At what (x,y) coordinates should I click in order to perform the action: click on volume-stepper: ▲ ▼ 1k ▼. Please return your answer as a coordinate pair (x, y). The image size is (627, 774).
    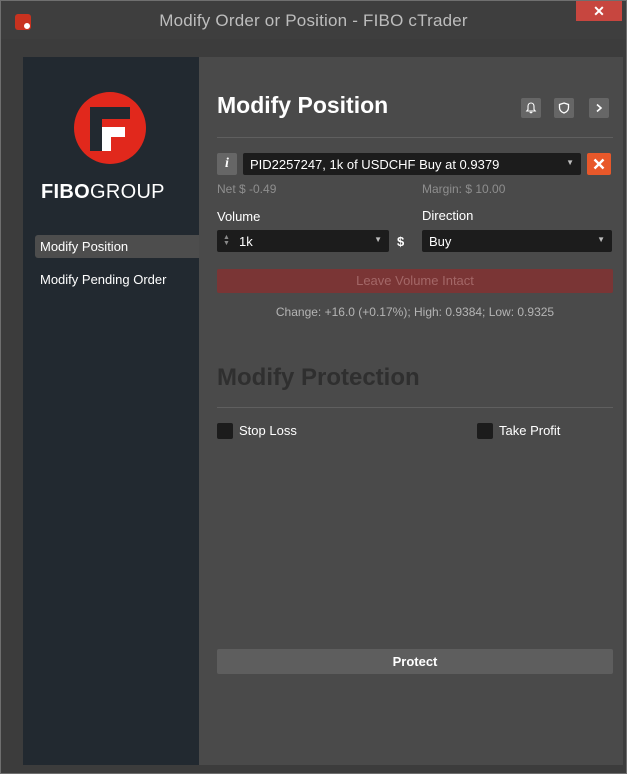
    Looking at the image, I should click on (303, 241).